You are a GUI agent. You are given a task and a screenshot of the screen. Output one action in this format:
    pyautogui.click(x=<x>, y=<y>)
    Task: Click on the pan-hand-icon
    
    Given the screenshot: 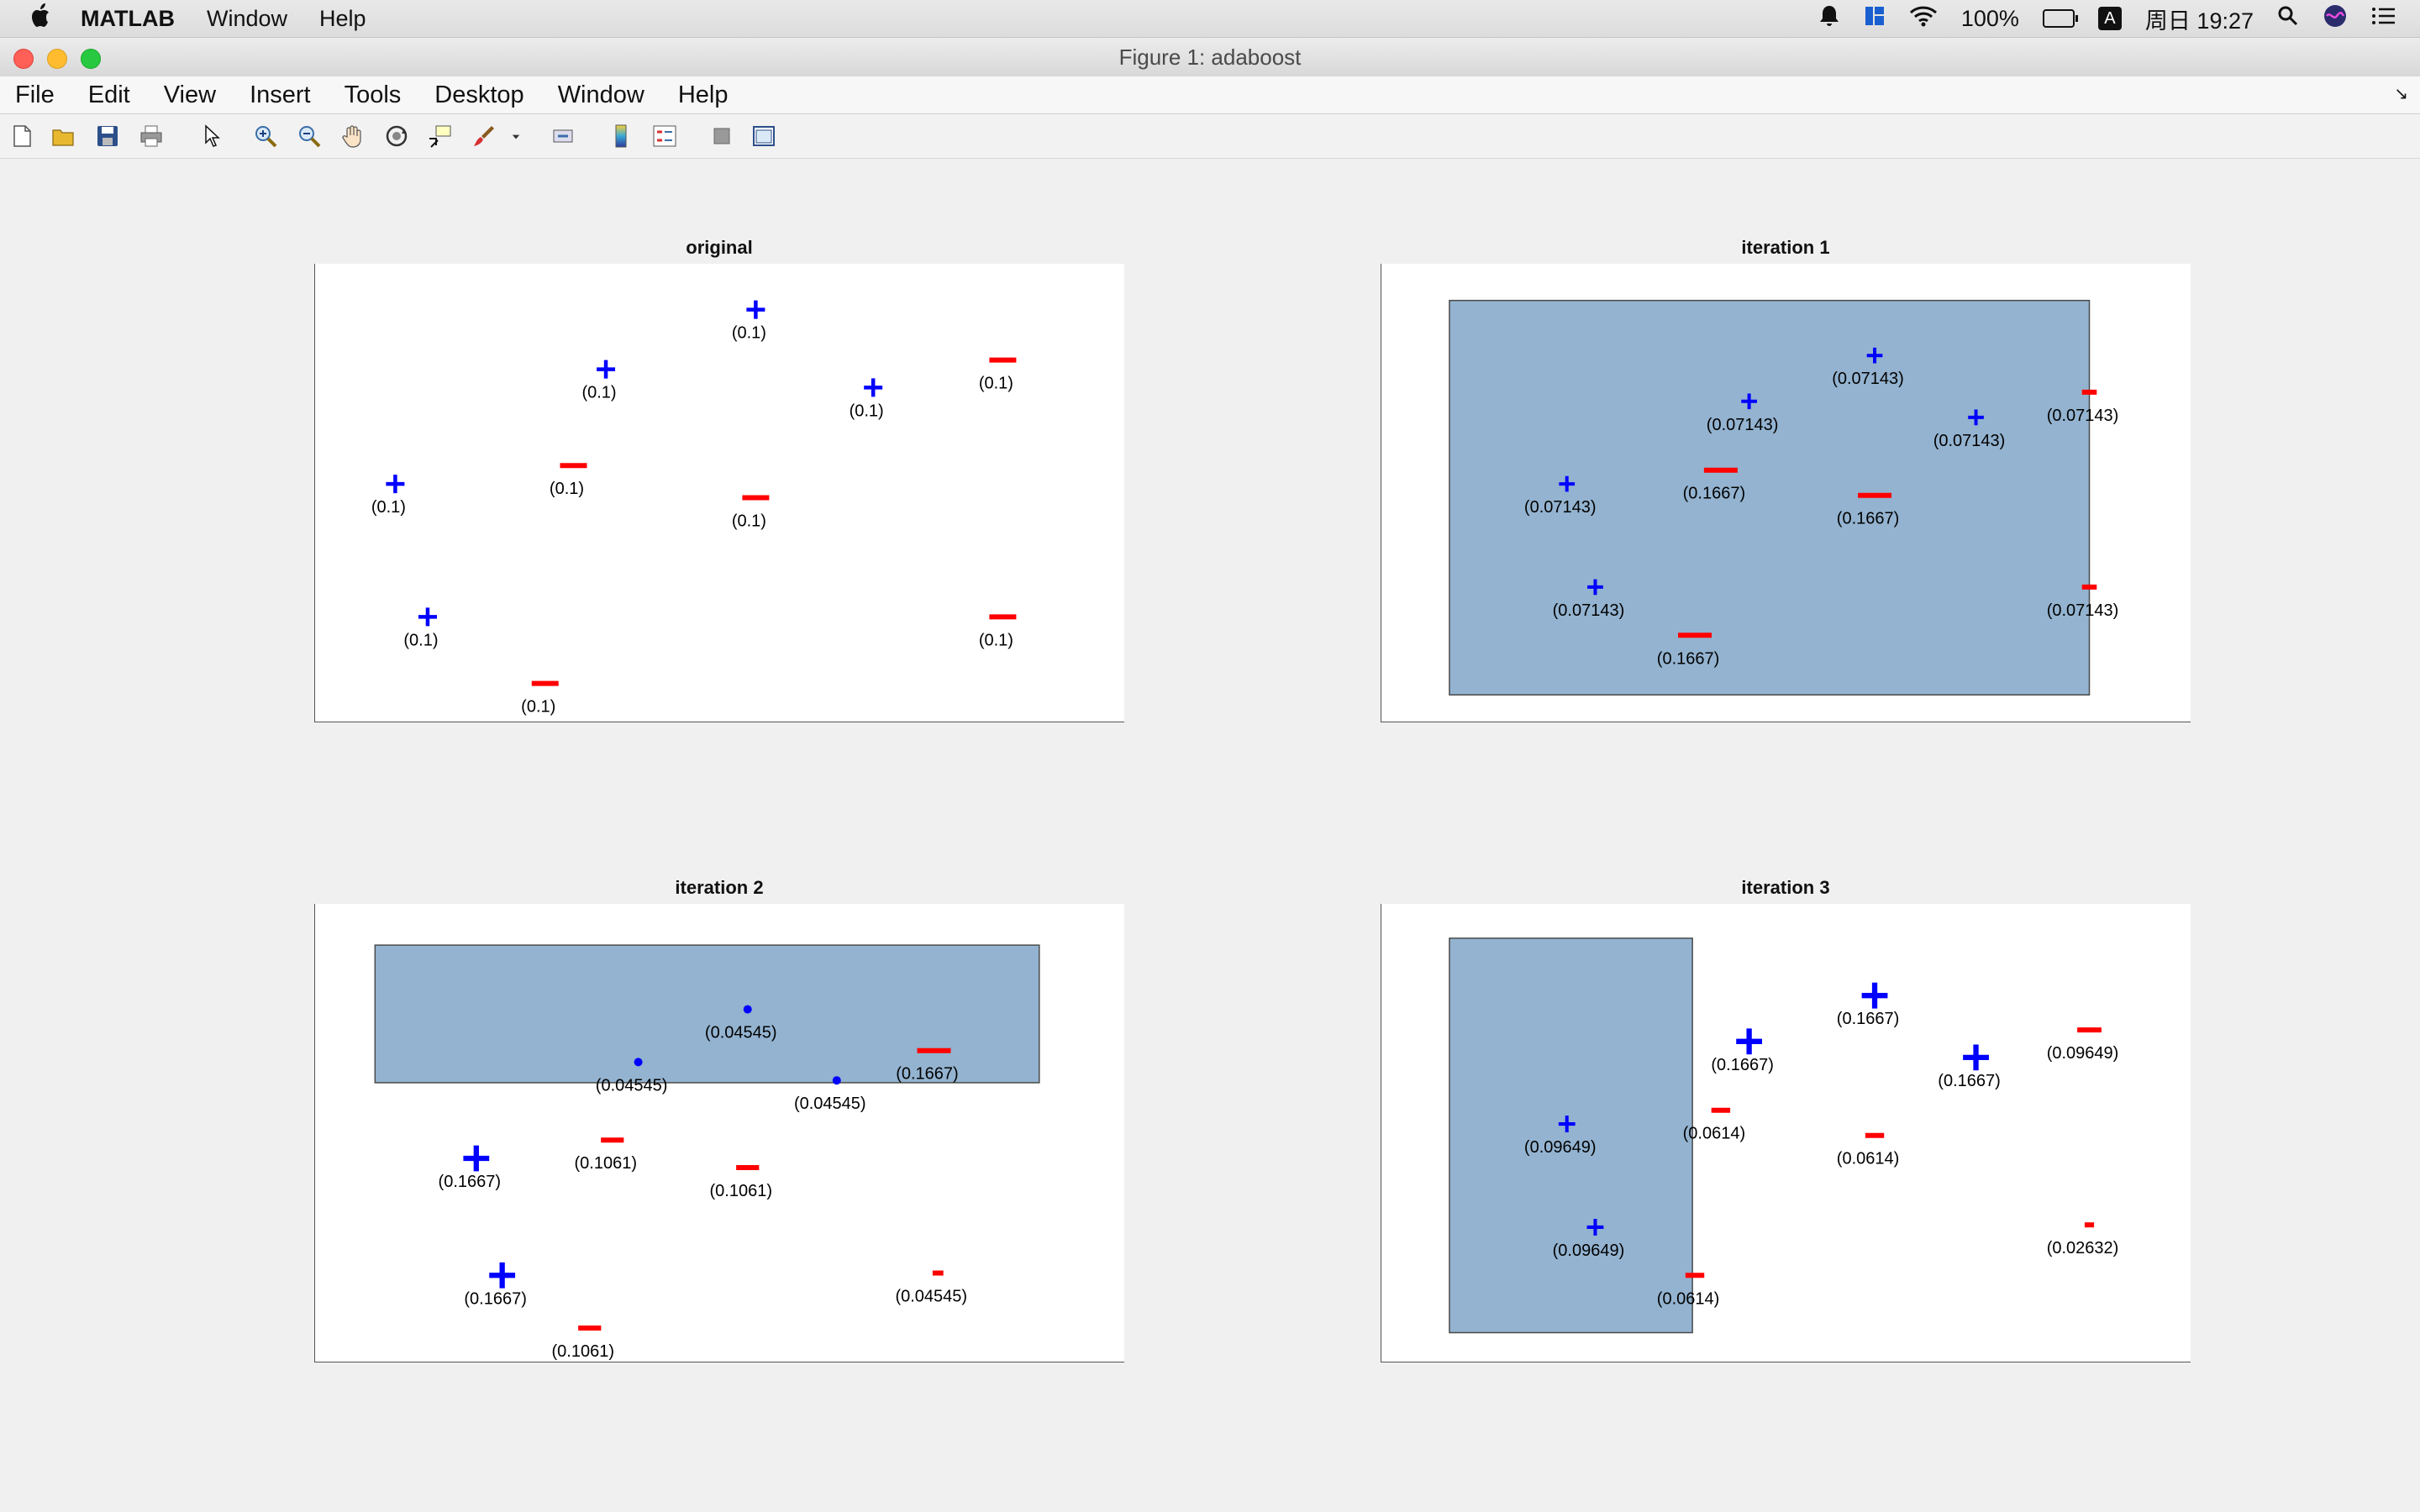 What is the action you would take?
    pyautogui.click(x=352, y=136)
    